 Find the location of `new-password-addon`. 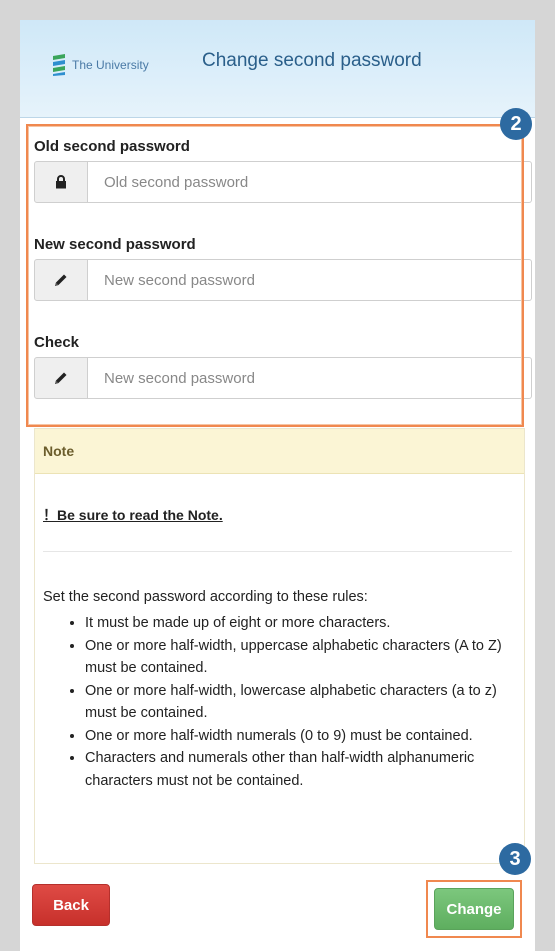

new-password-addon is located at coordinates (61, 280).